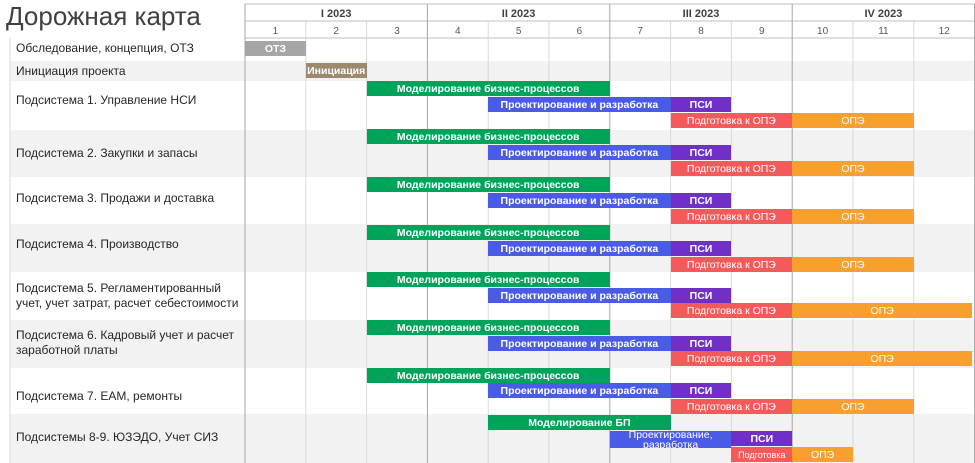 Image resolution: width=975 pixels, height=463 pixels. What do you see at coordinates (883, 31) in the screenshot?
I see `month-label: 11` at bounding box center [883, 31].